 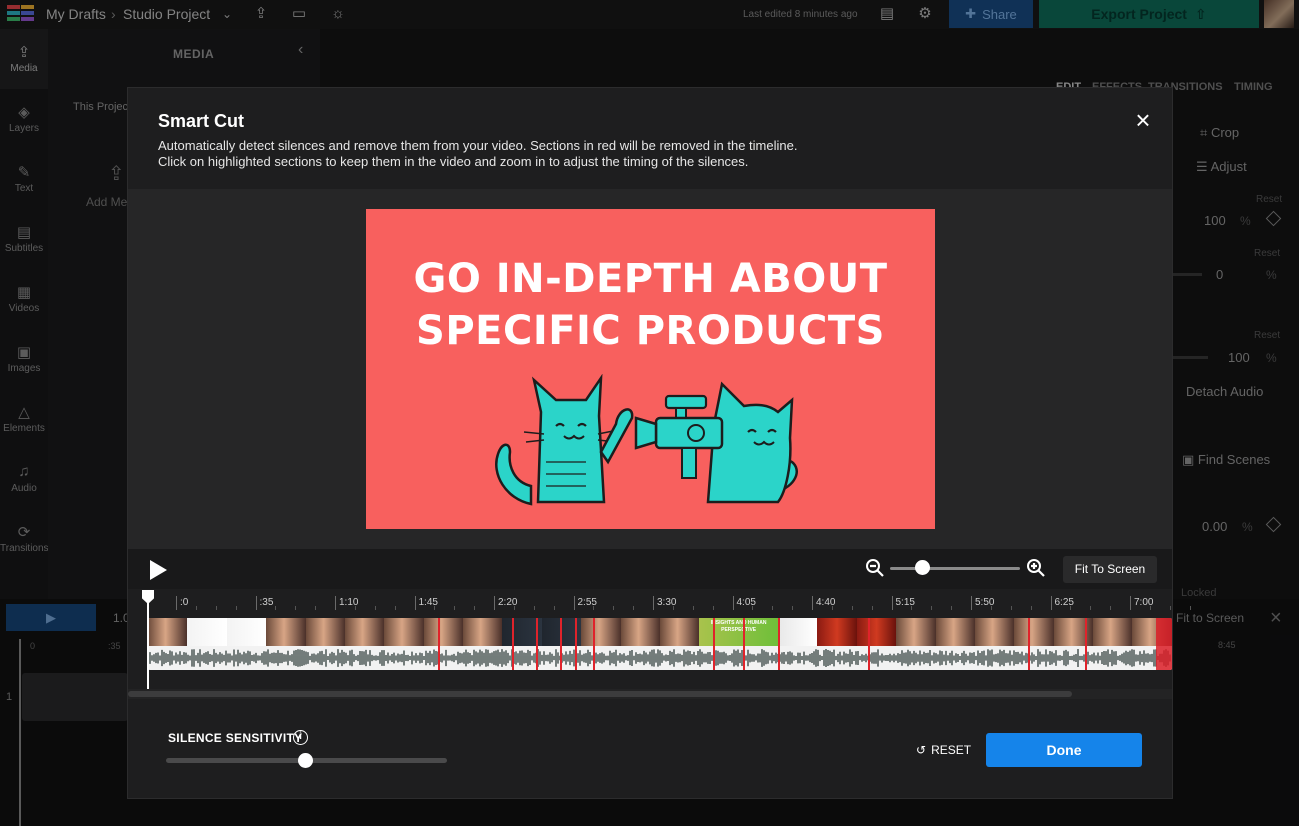 What do you see at coordinates (739, 632) in the screenshot?
I see `video-thumbnail: INSIGHTS AND HUMAN PERSPECTIVE` at bounding box center [739, 632].